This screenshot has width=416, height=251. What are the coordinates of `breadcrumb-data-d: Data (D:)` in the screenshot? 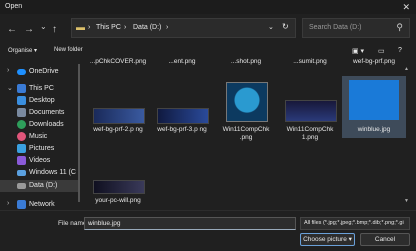 It's located at (147, 27).